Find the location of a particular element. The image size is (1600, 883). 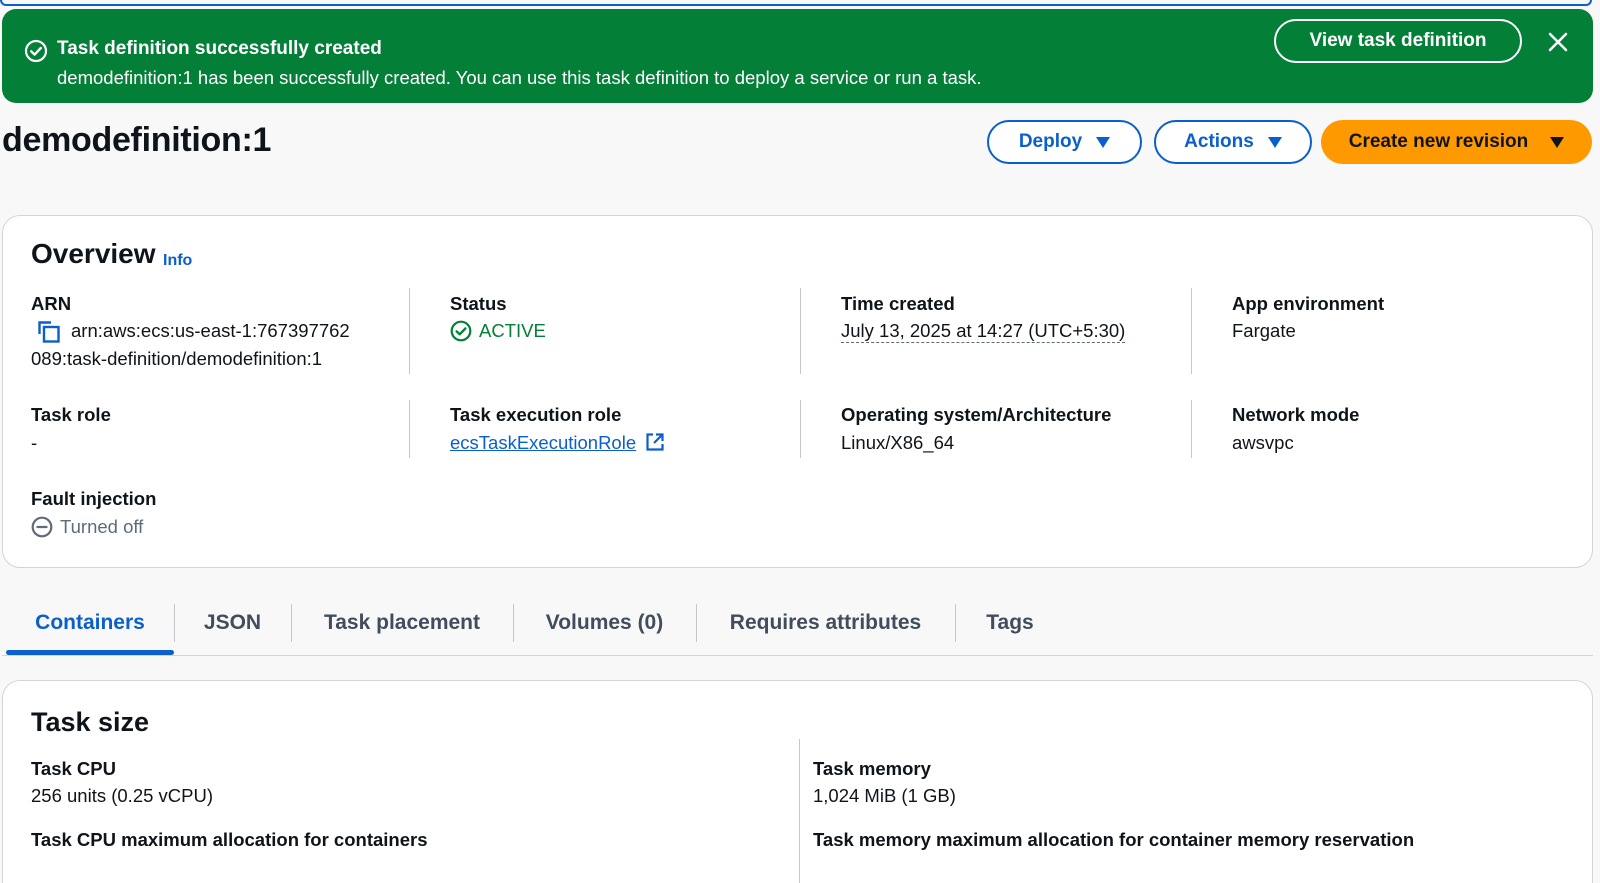

tab-requires-attributes: Requires attributes is located at coordinates (825, 623).